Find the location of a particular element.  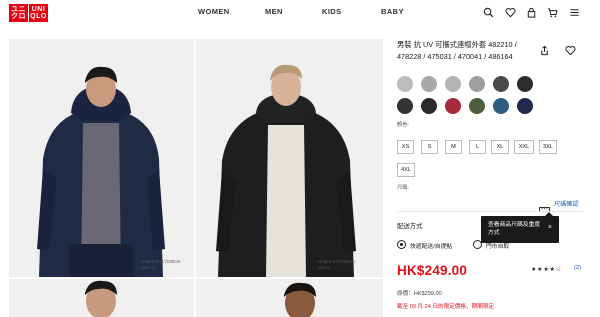

tooltip-text: 查看商品尺碼及重度方式 is located at coordinates (514, 229).